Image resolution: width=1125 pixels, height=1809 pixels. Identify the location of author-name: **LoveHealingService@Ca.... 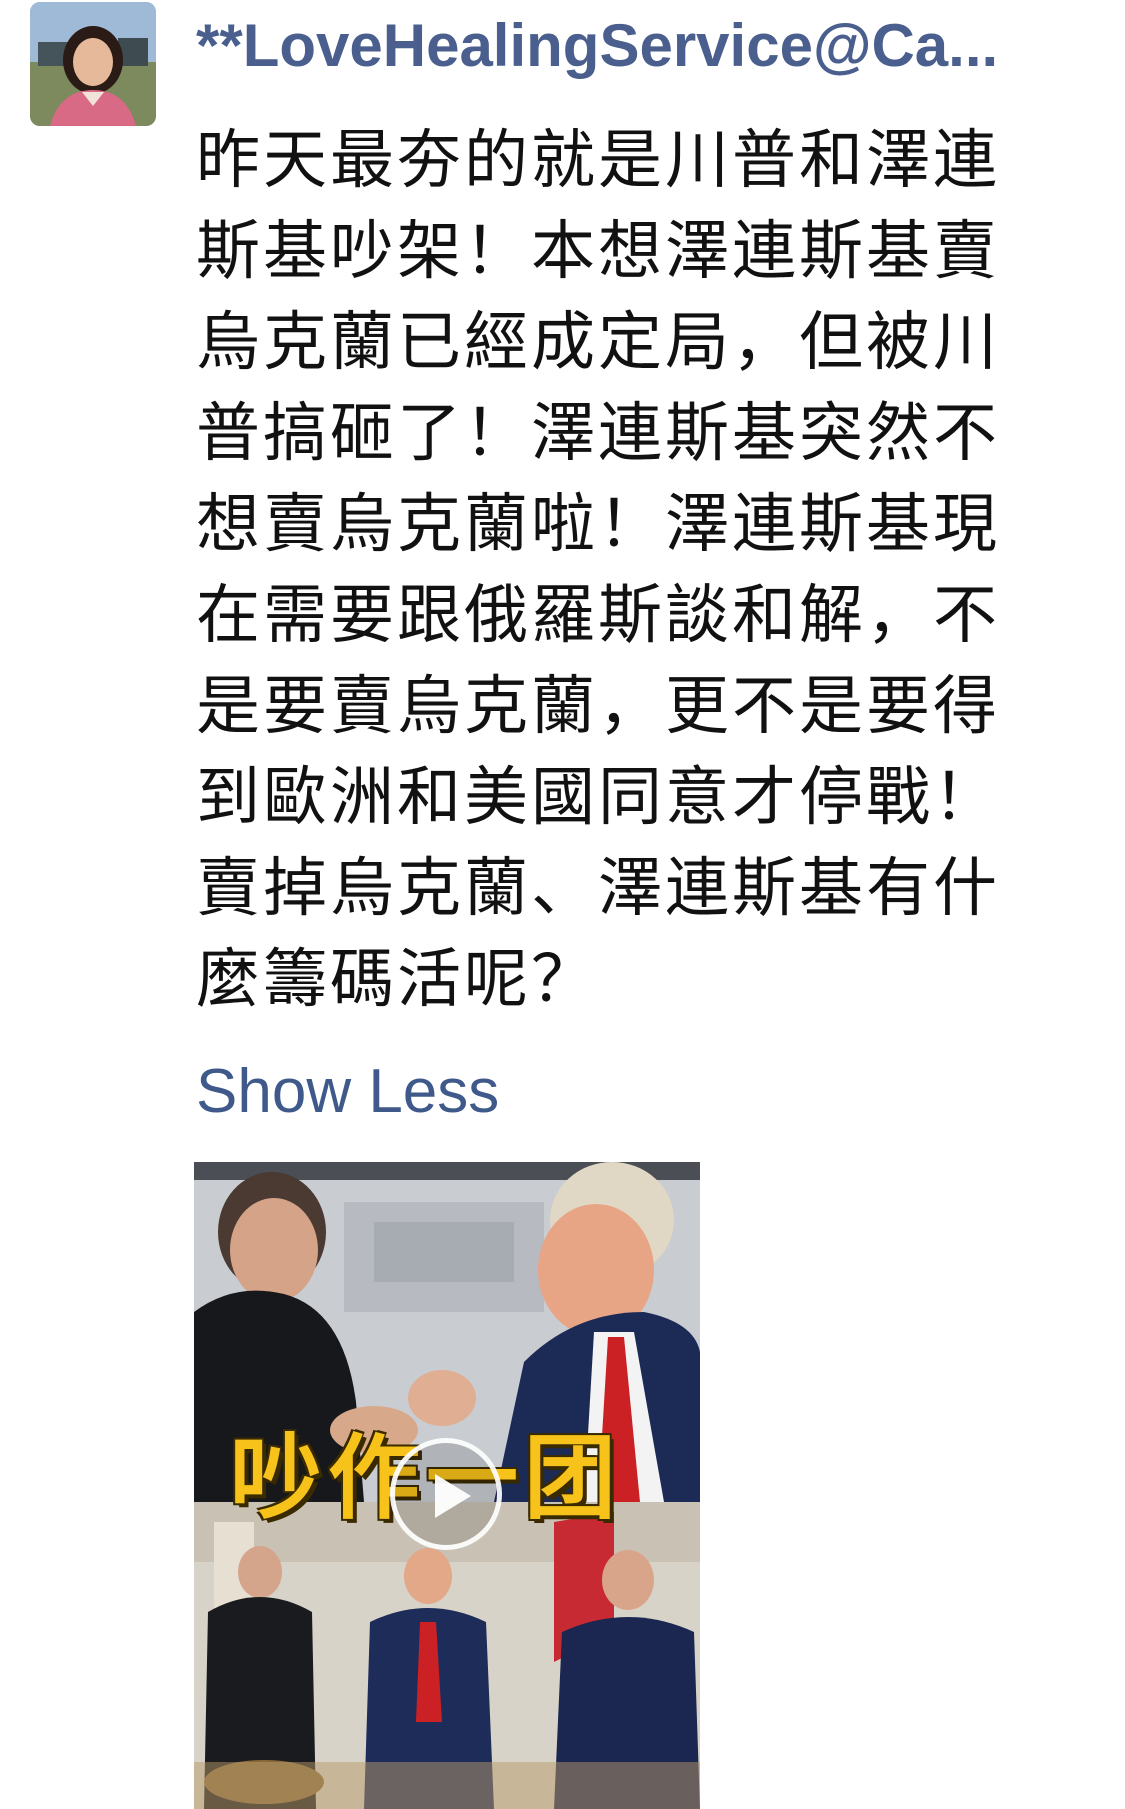
(641, 46).